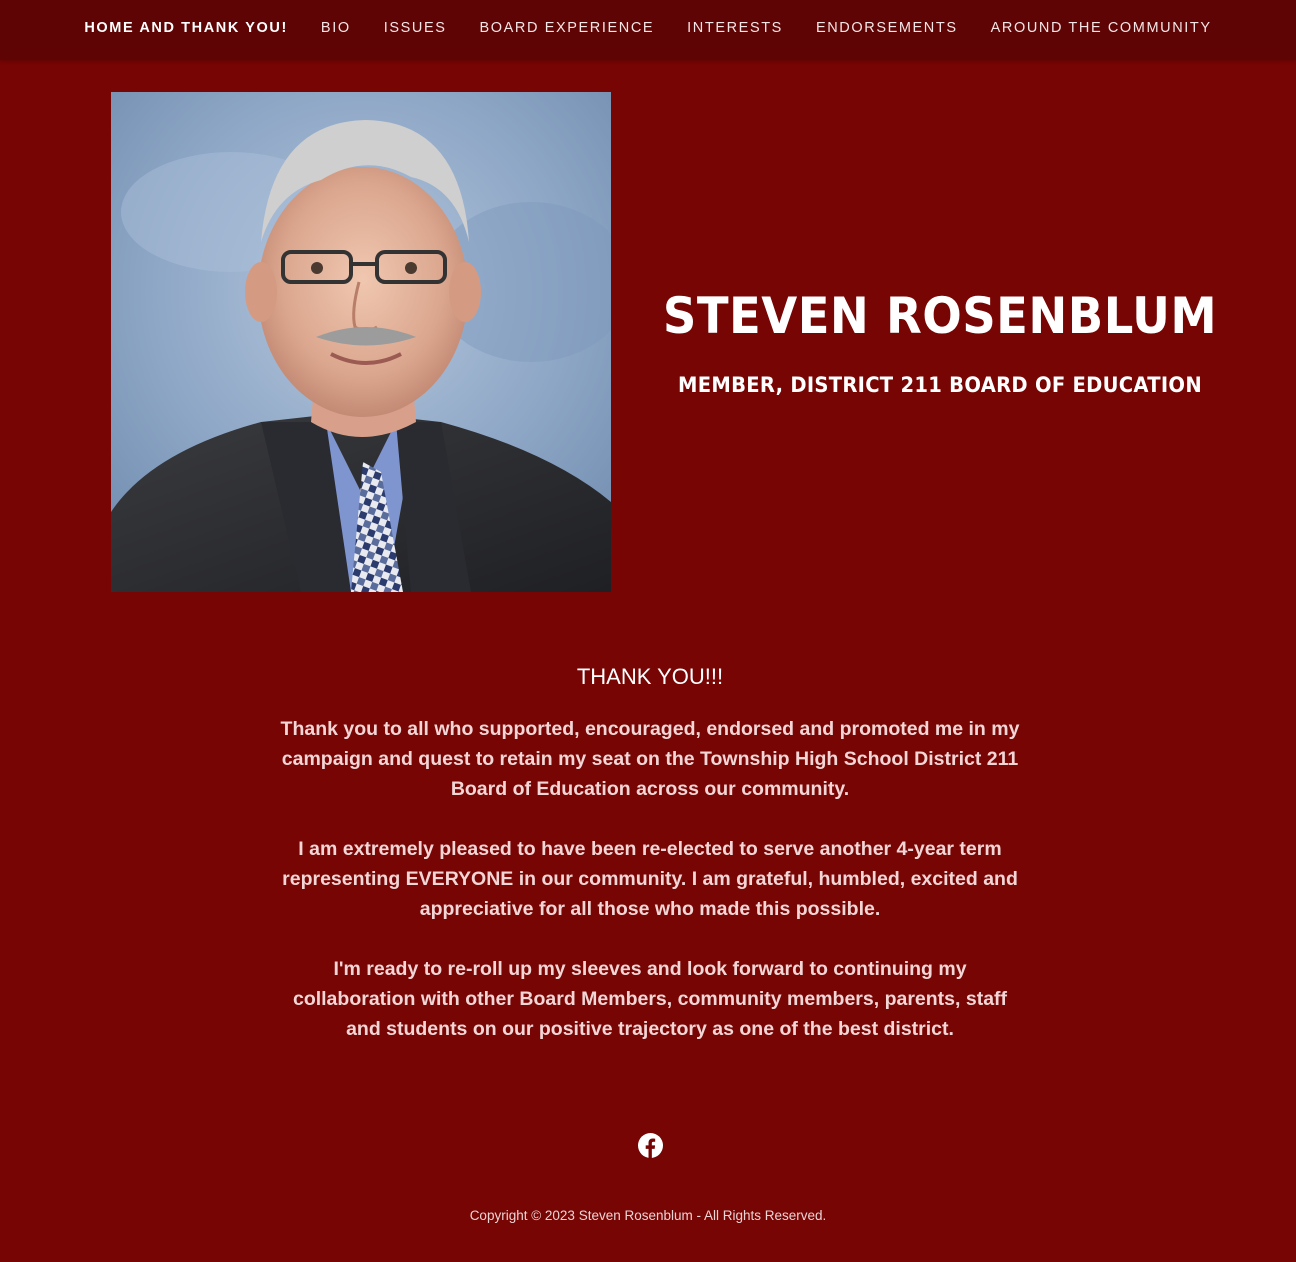 The image size is (1296, 1262). Describe the element at coordinates (336, 28) in the screenshot. I see `nav-item-bio: BIO` at that location.